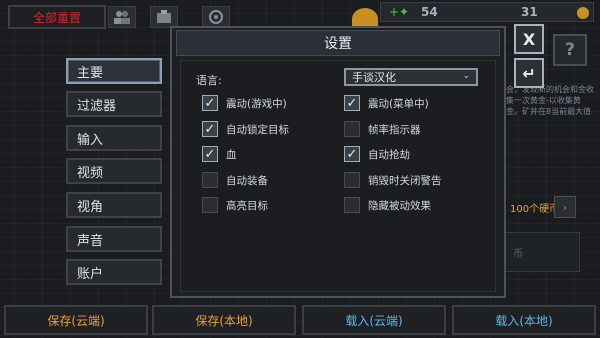 Image resolution: width=600 pixels, height=338 pixels. I want to click on option-label: 帧率指示器, so click(394, 129).